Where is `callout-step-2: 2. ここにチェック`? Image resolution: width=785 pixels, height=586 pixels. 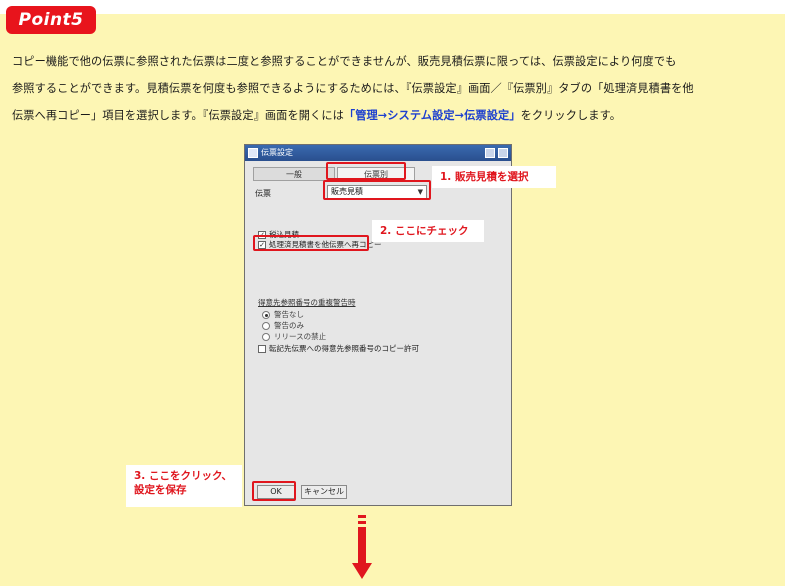 callout-step-2: 2. ここにチェック is located at coordinates (428, 231).